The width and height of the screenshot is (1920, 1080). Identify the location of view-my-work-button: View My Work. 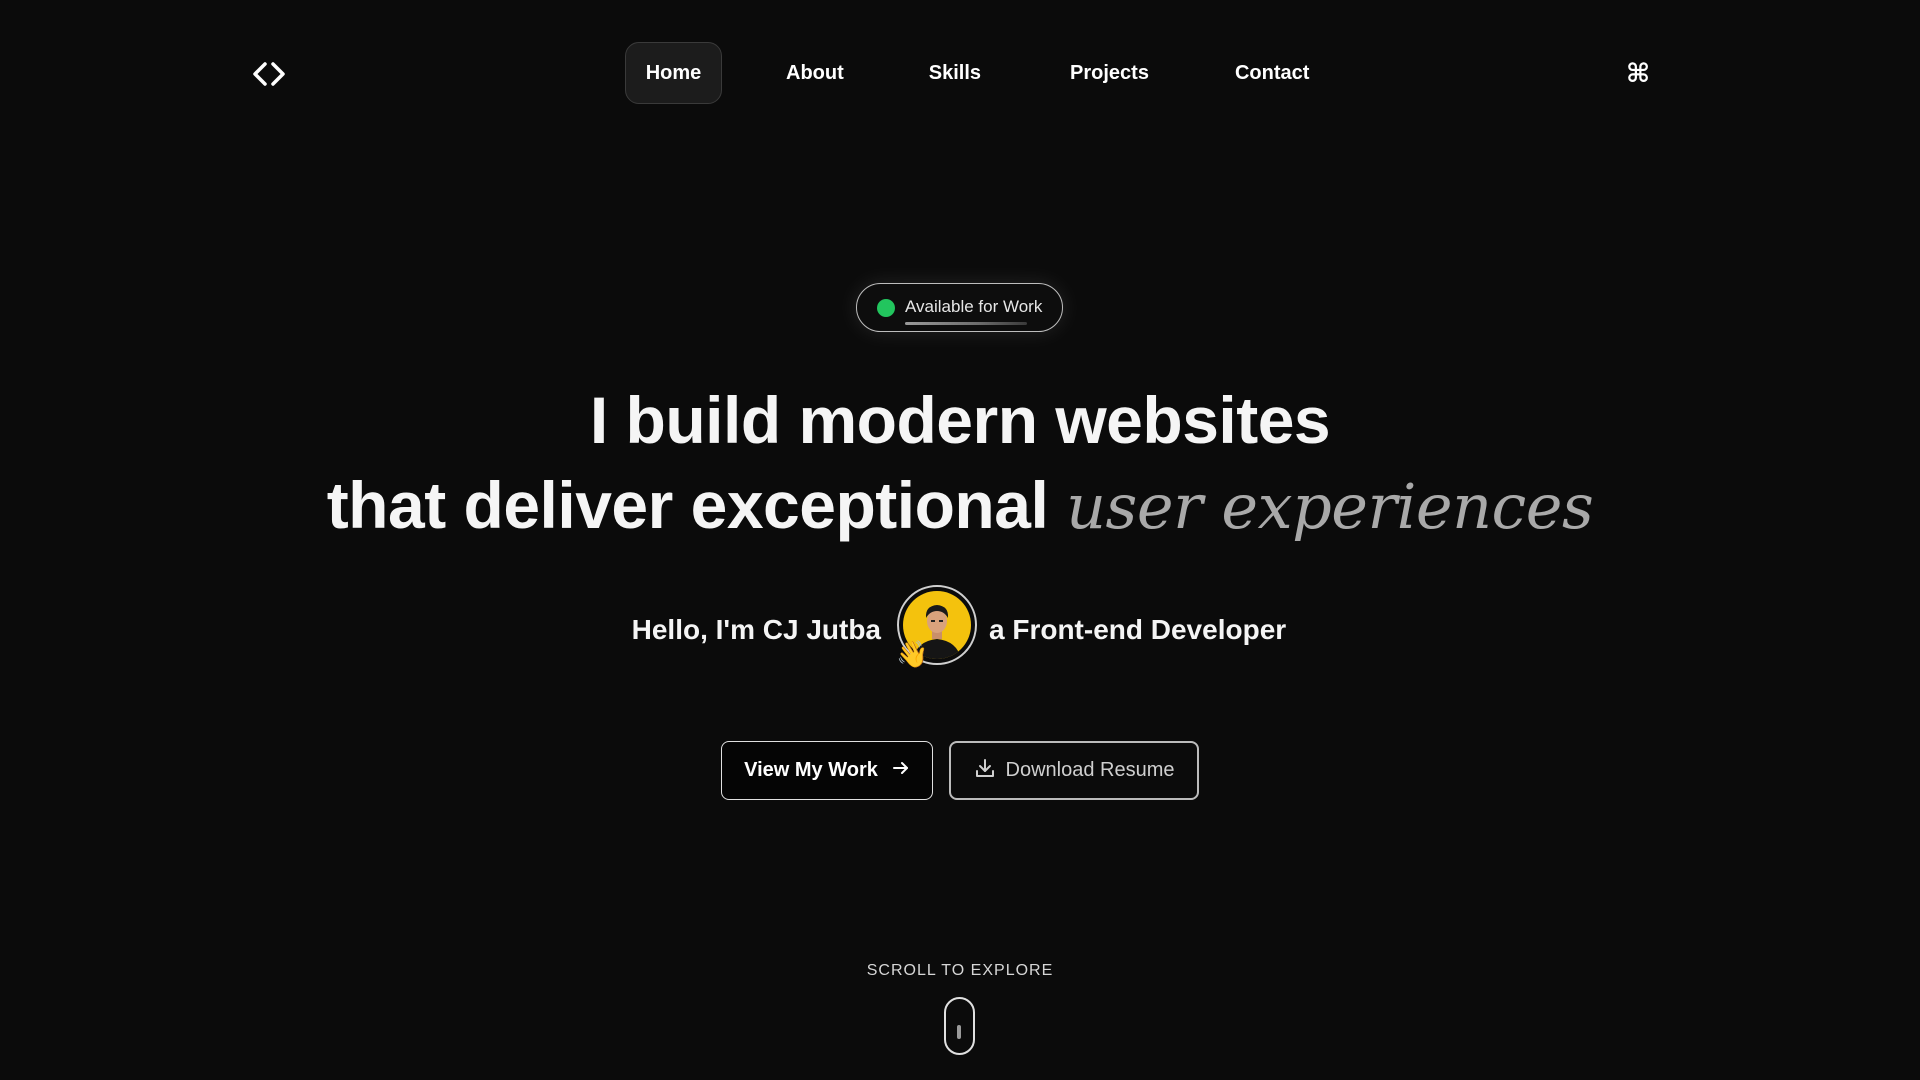
(827, 770).